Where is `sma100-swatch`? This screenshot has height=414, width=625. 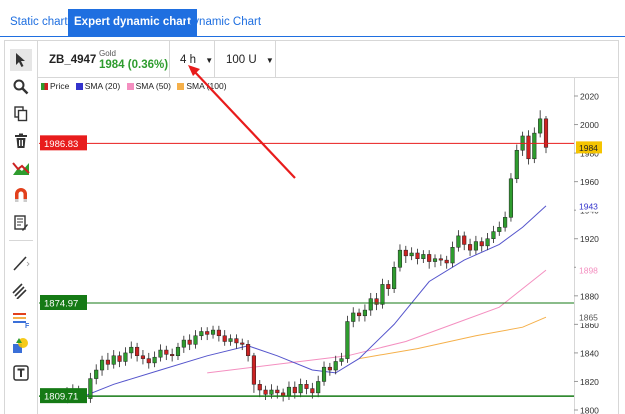
sma100-swatch is located at coordinates (181, 86).